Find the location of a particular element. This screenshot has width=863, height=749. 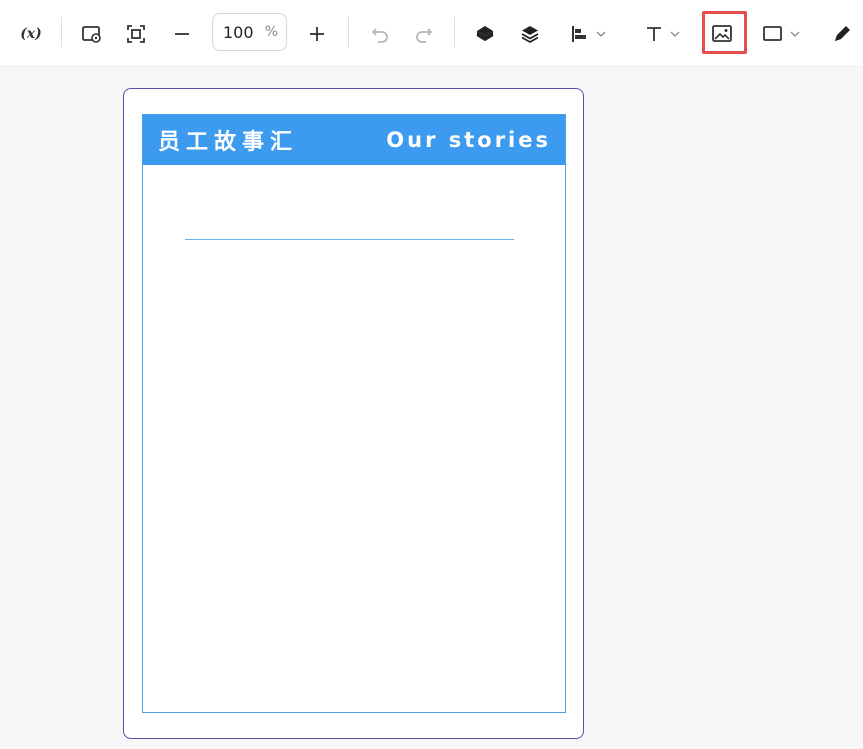

zoom-out-button is located at coordinates (182, 34).